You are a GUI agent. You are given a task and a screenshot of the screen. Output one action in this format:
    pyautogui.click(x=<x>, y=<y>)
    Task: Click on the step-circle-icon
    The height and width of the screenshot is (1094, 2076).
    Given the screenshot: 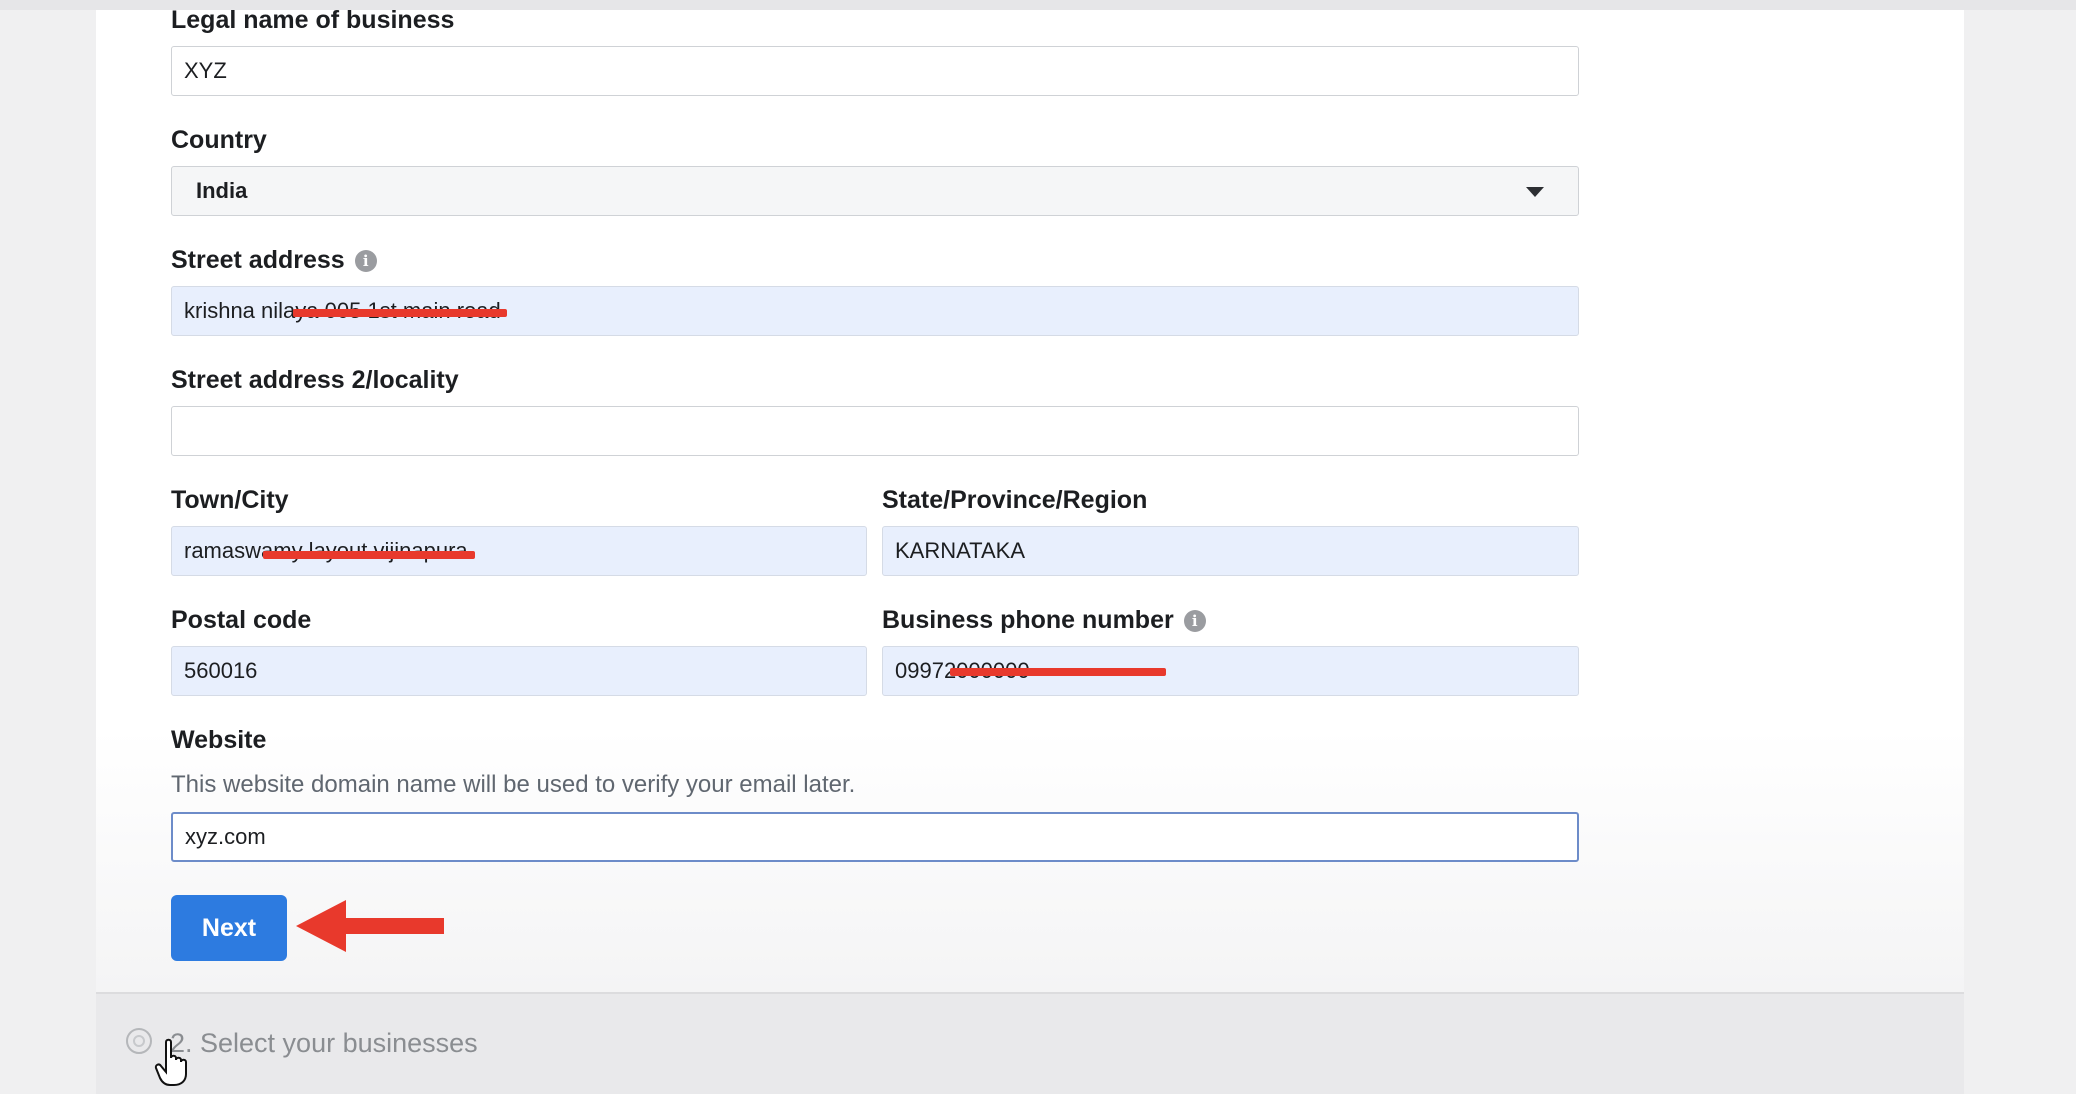 What is the action you would take?
    pyautogui.click(x=139, y=1041)
    